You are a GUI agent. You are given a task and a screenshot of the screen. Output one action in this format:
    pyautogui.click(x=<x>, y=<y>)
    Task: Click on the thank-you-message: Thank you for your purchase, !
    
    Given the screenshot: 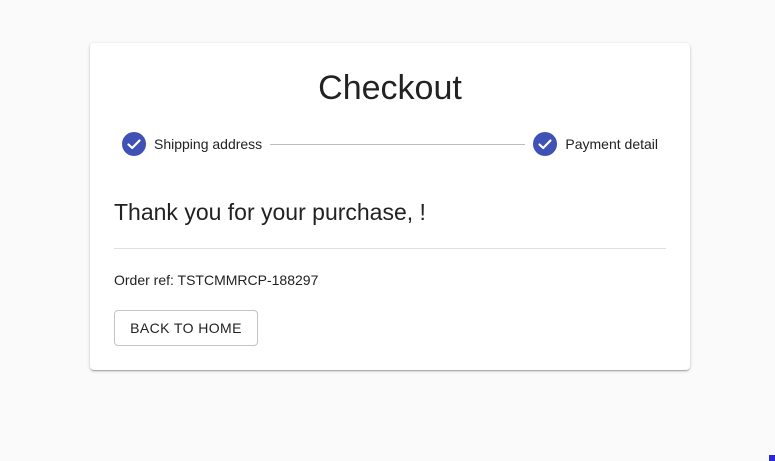 What is the action you would take?
    pyautogui.click(x=270, y=212)
    